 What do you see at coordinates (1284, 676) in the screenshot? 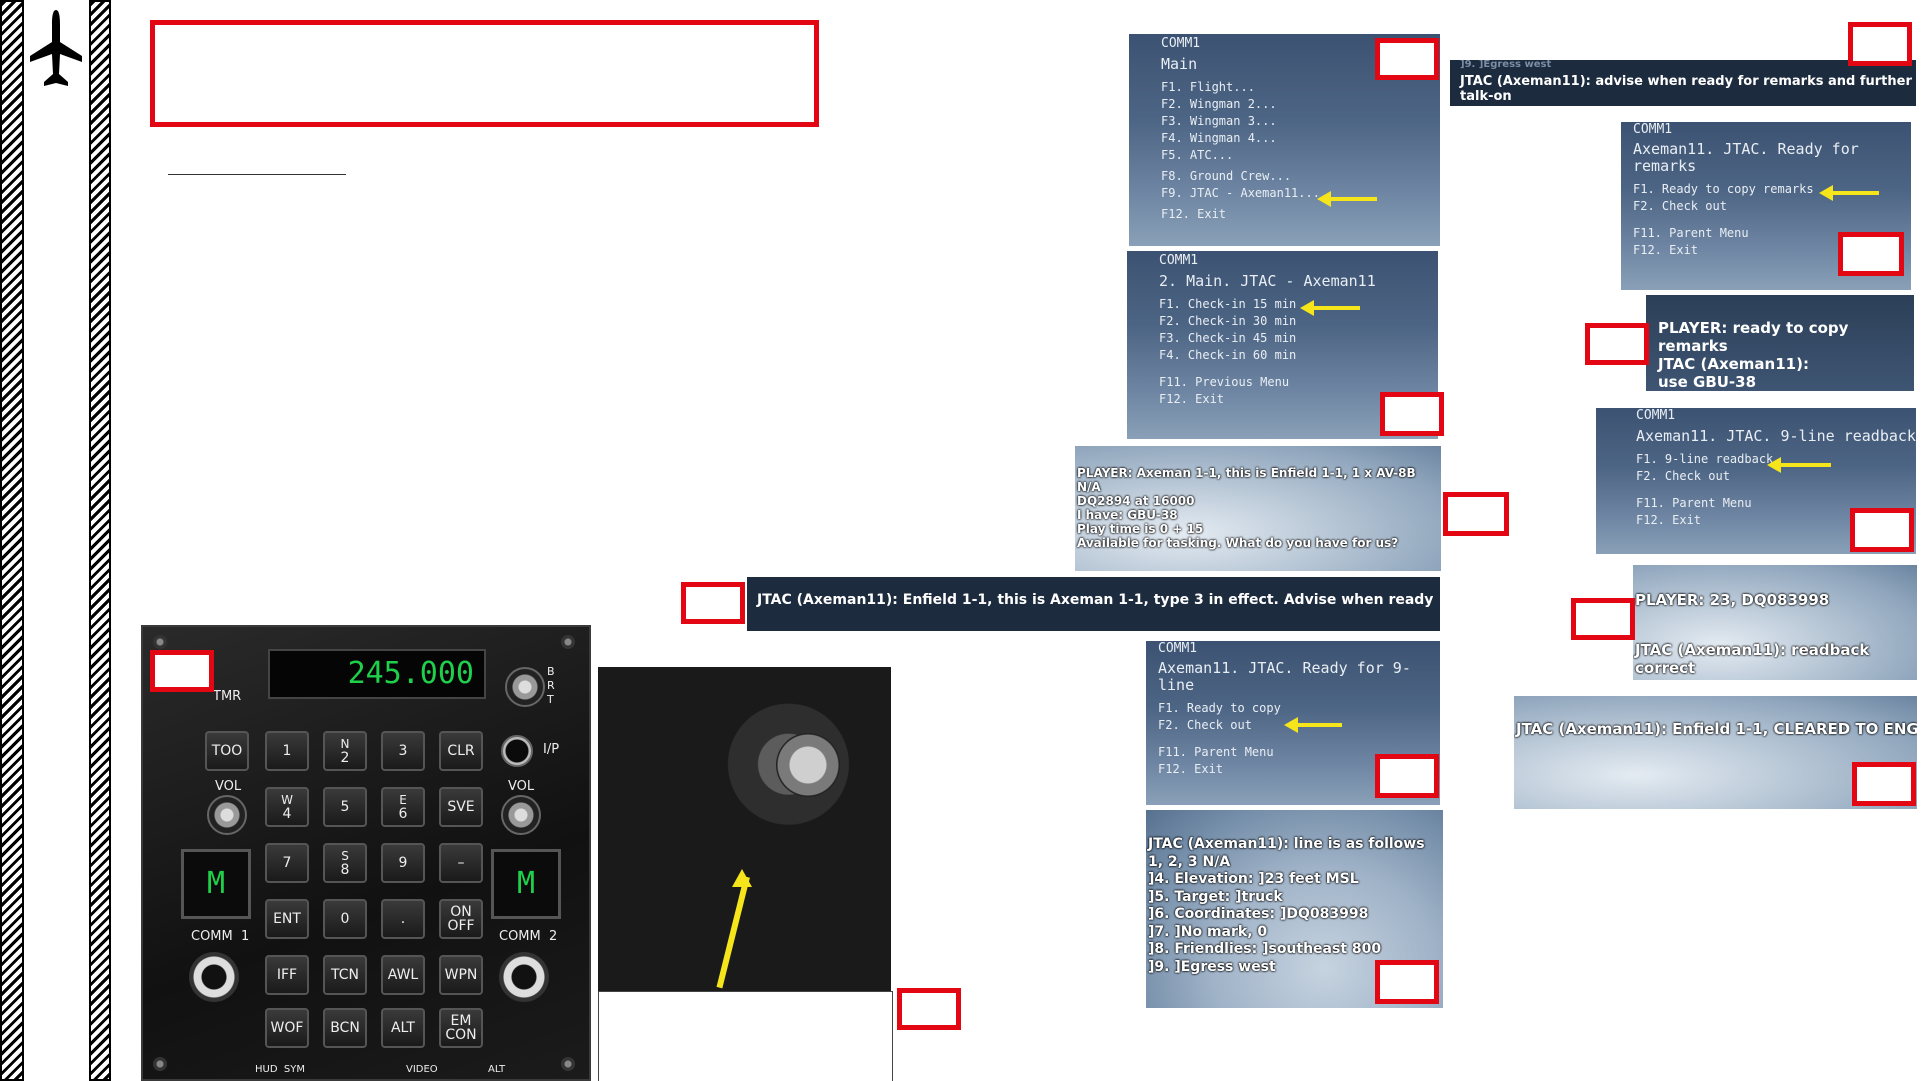
I see `menu-title: Axeman11. JTAC. Ready for 9-line` at bounding box center [1284, 676].